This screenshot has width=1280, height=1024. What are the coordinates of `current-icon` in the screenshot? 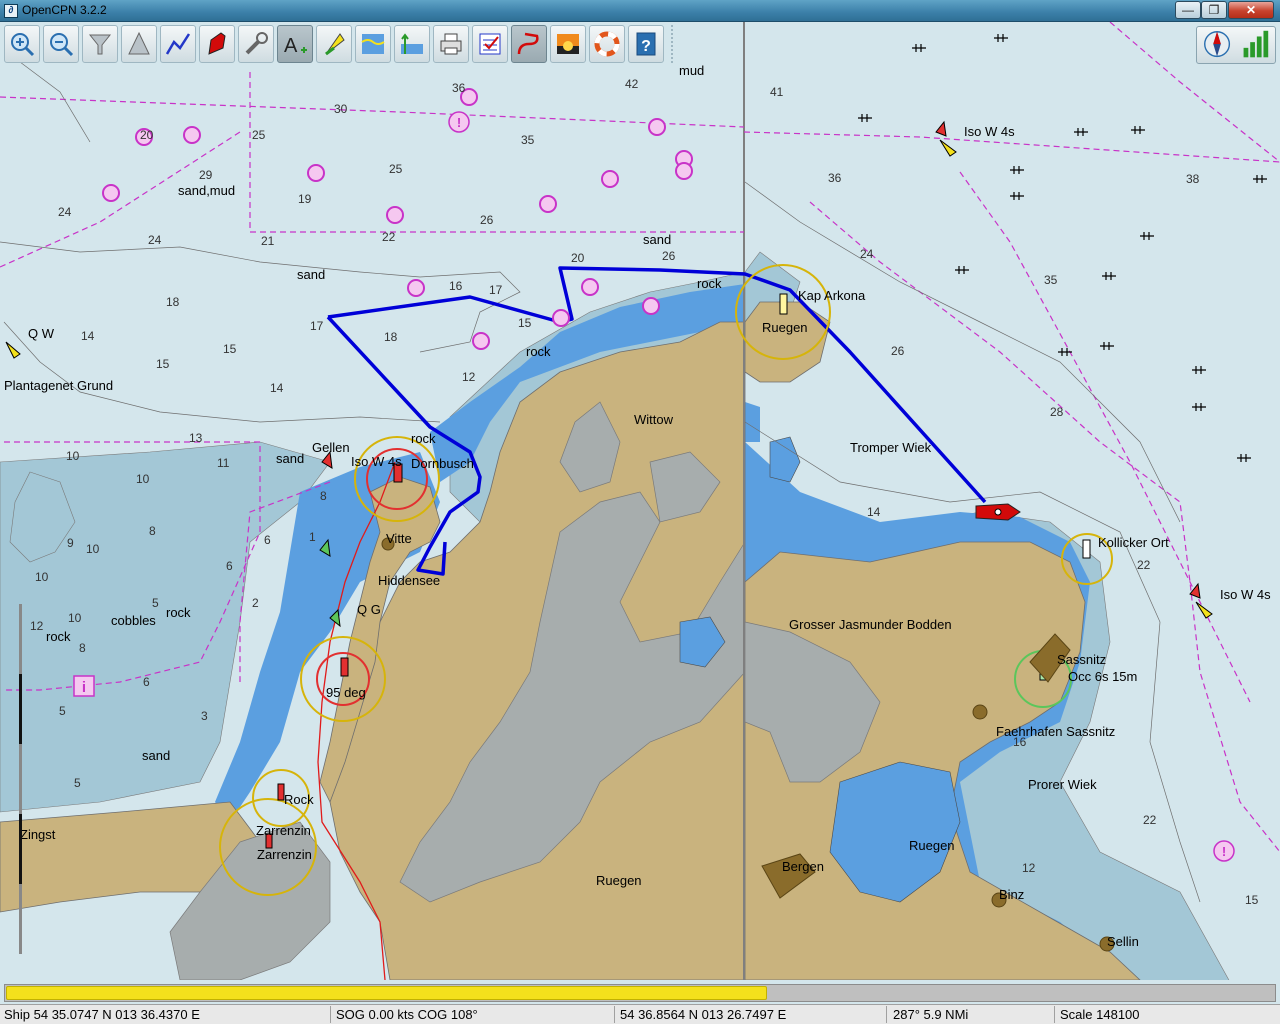 It's located at (412, 43).